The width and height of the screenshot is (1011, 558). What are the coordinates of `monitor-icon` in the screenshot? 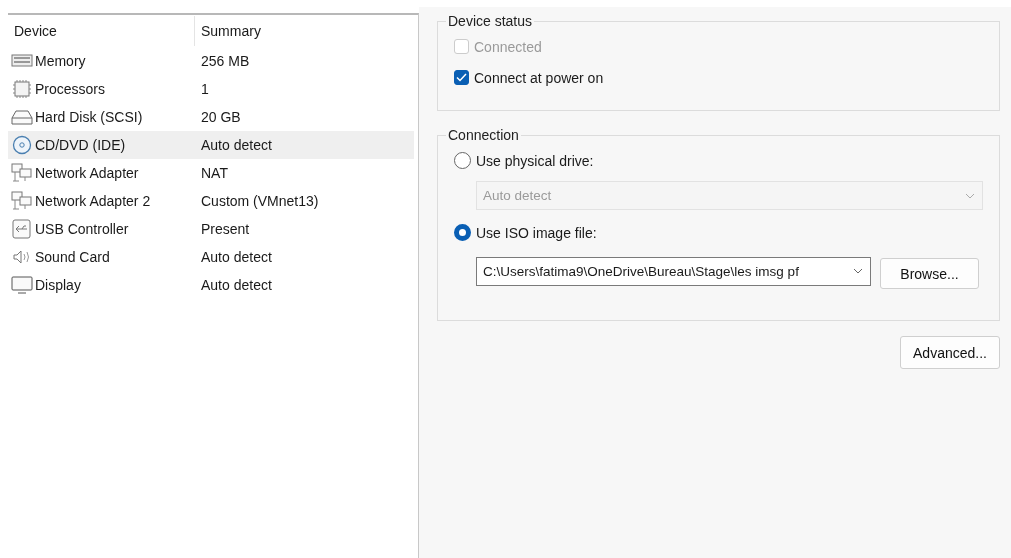 It's located at (22, 285).